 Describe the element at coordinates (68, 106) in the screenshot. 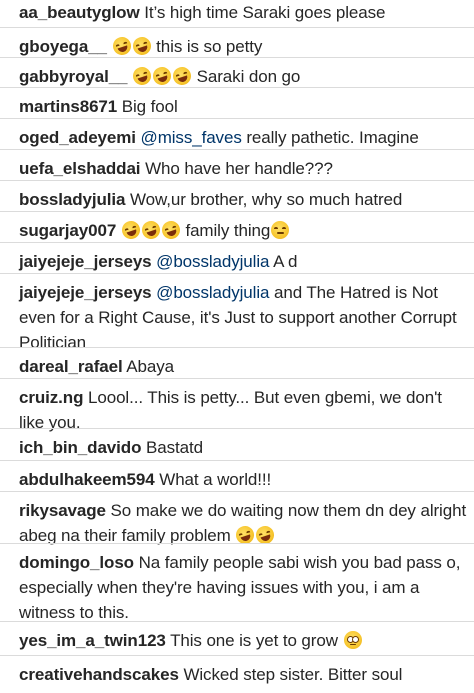

I see `comment-username: martins8671` at that location.